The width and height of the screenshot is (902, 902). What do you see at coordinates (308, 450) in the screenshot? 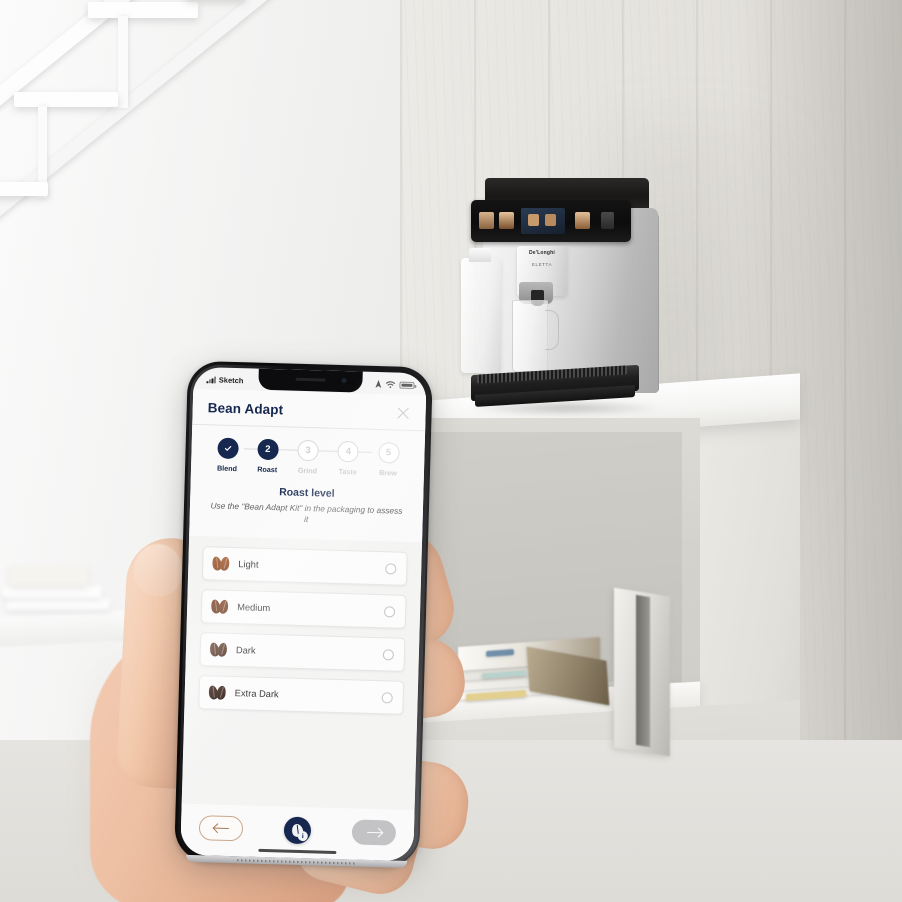
I see `stepper-circle: 3` at bounding box center [308, 450].